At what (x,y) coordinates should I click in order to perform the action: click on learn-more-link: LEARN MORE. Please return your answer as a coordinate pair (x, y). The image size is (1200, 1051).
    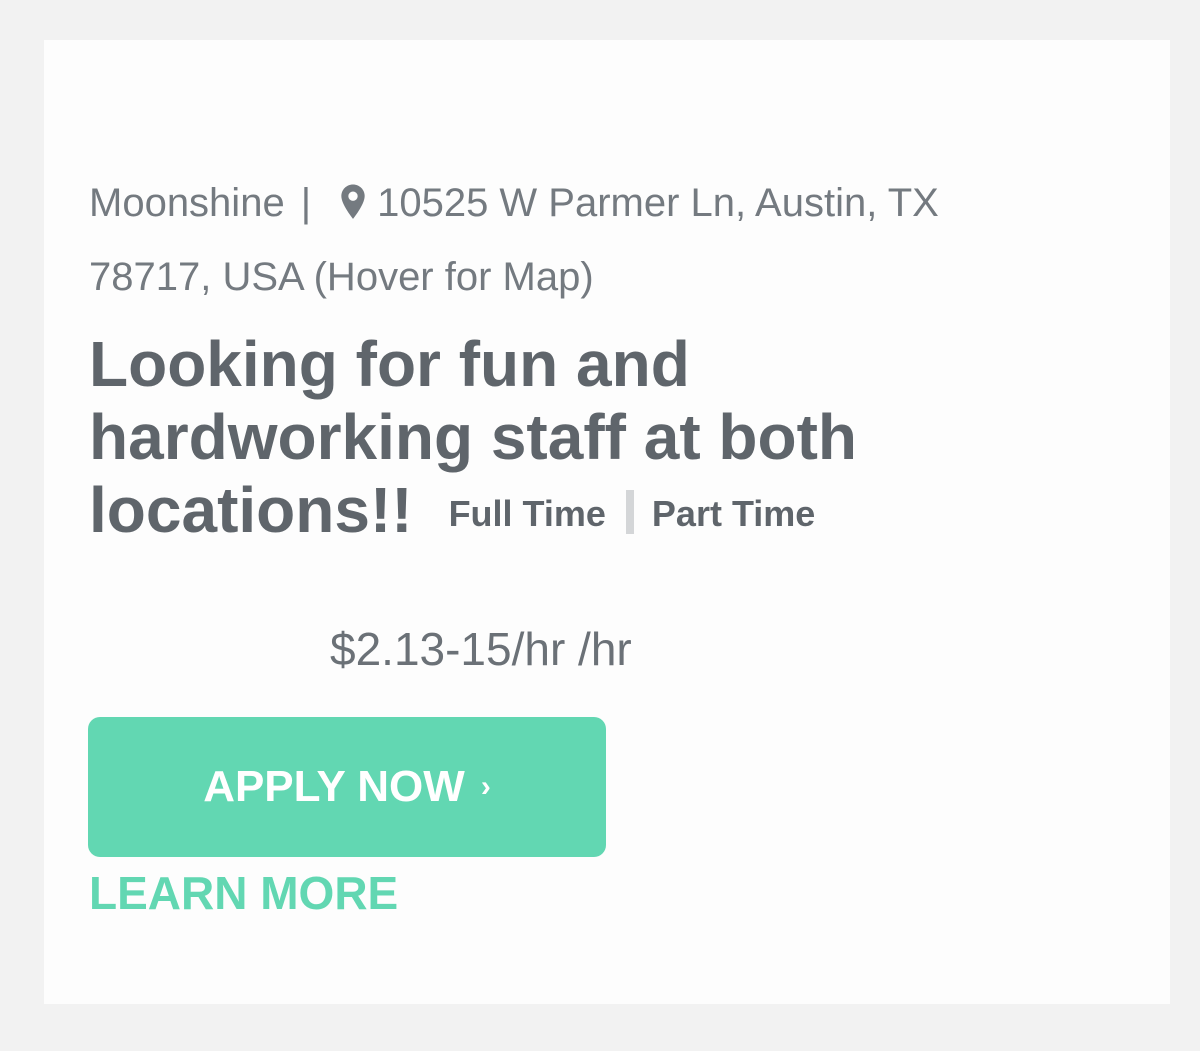
    Looking at the image, I should click on (243, 893).